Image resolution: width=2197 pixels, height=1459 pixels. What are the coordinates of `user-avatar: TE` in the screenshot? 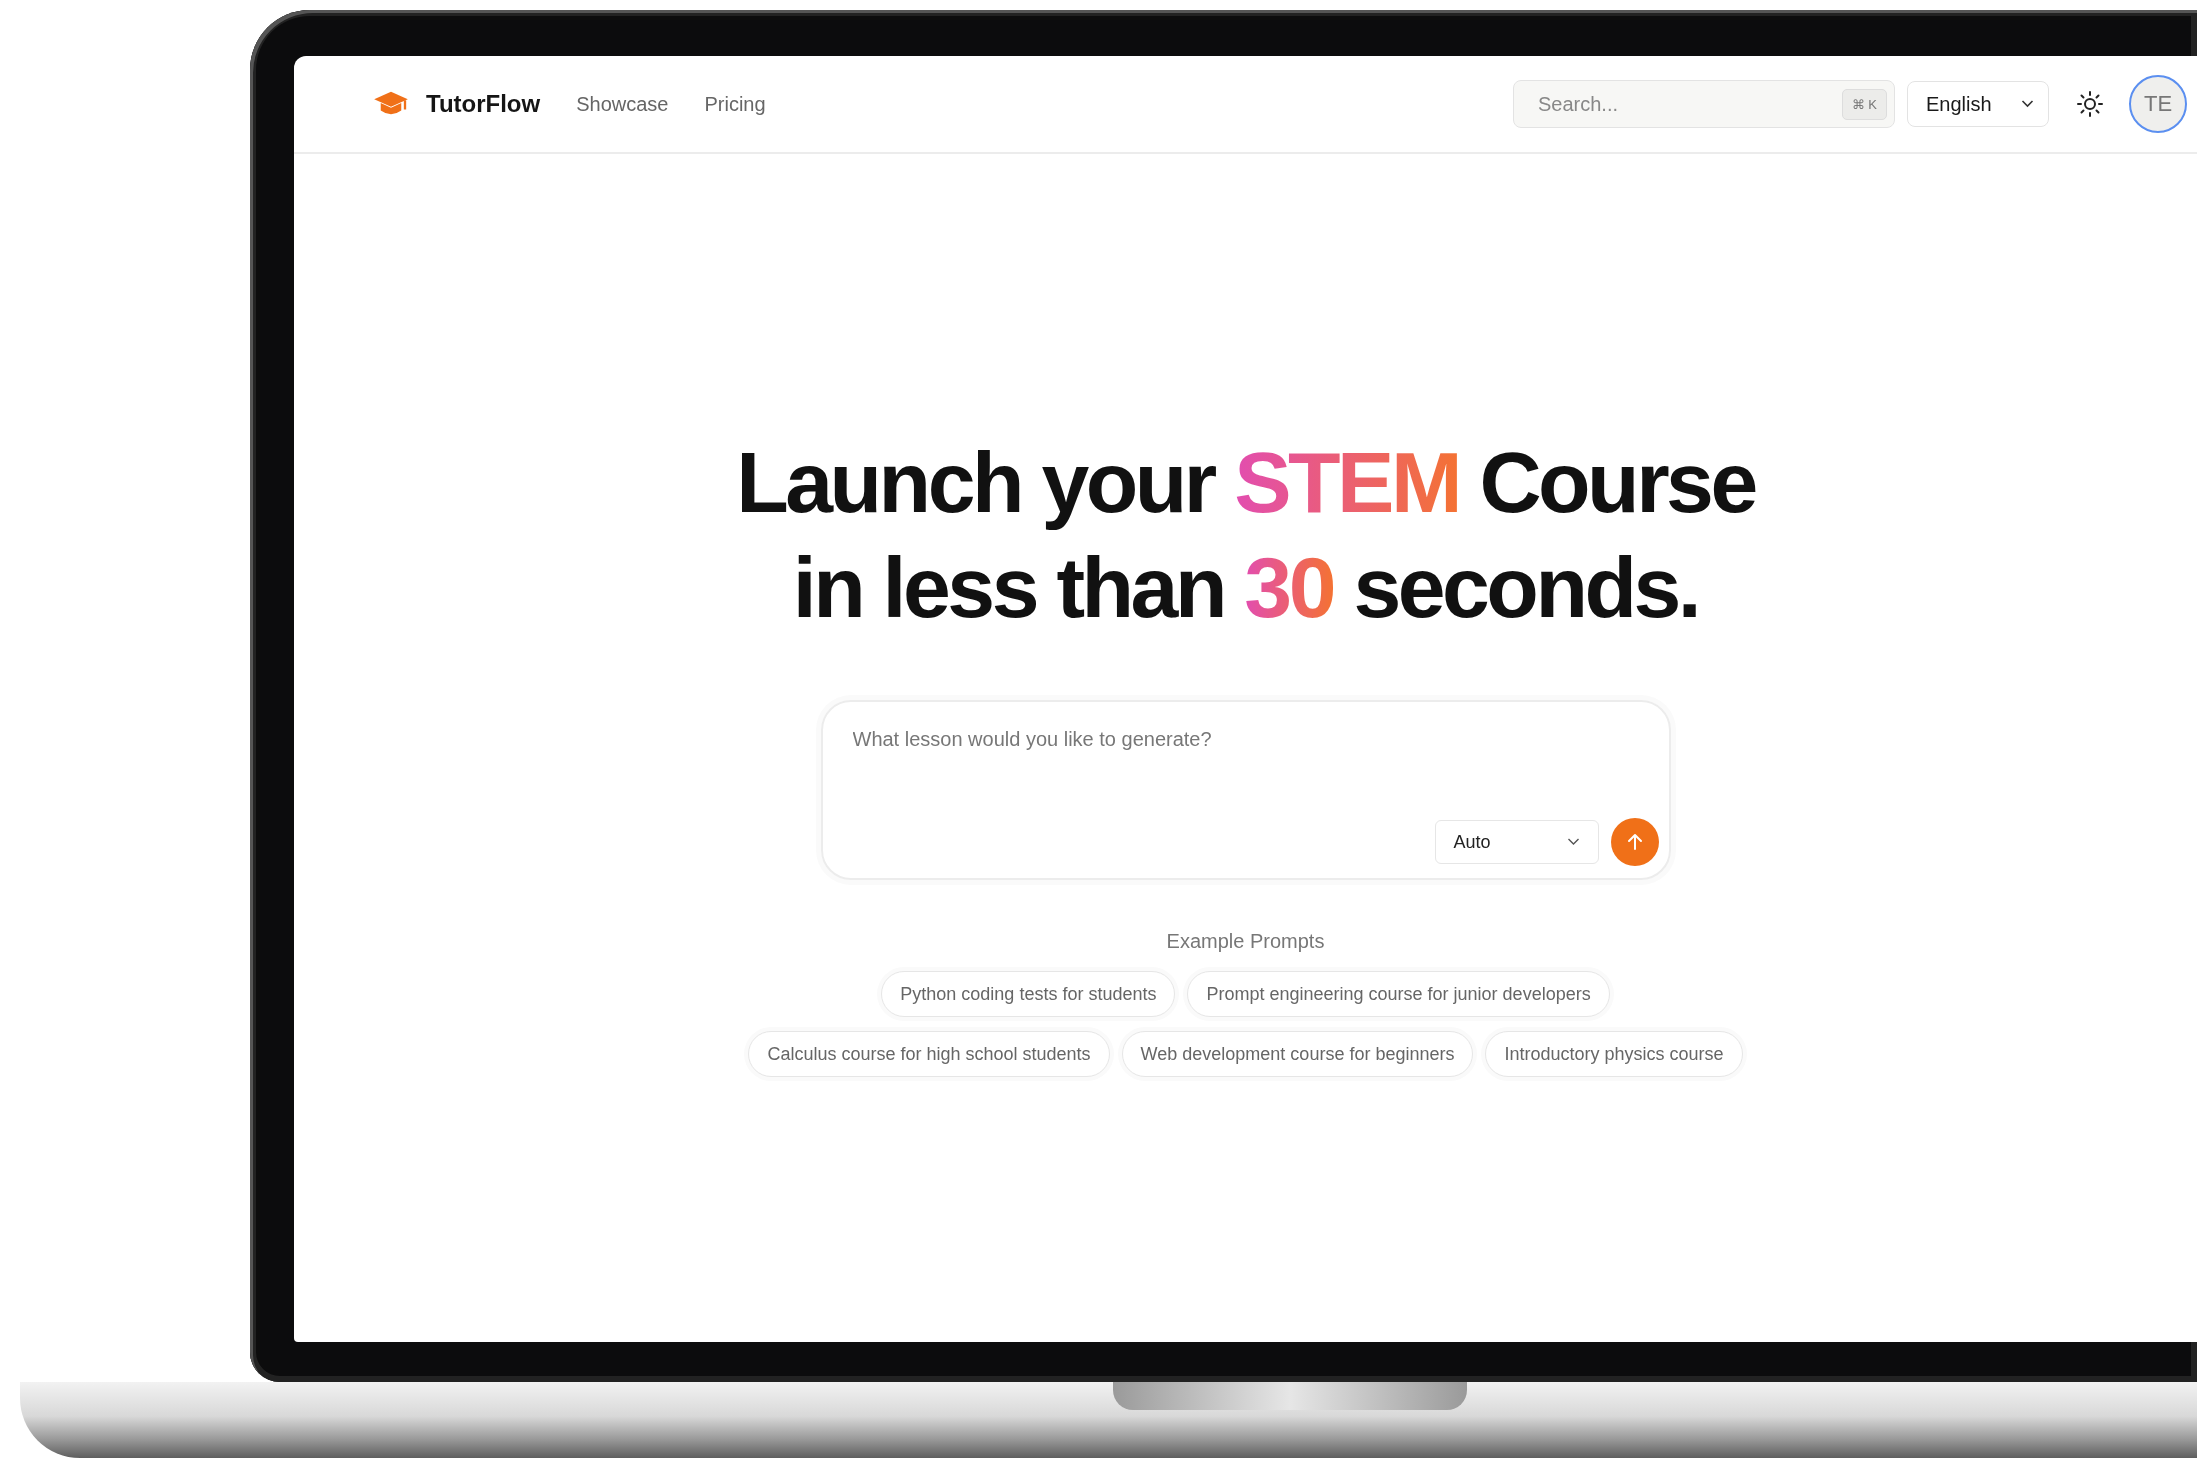 It's located at (2158, 104).